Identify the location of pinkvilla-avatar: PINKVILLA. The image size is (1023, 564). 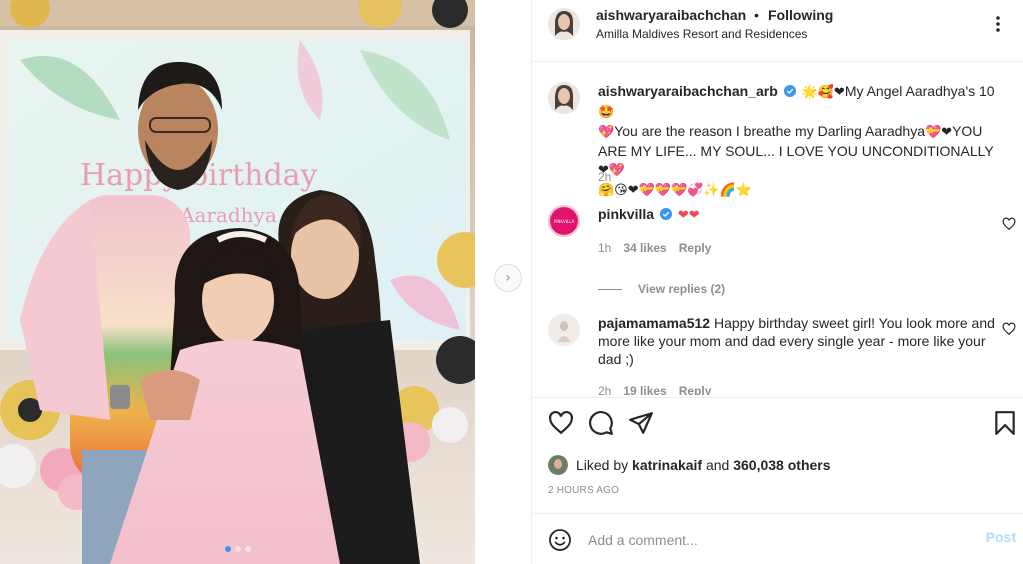
(564, 221).